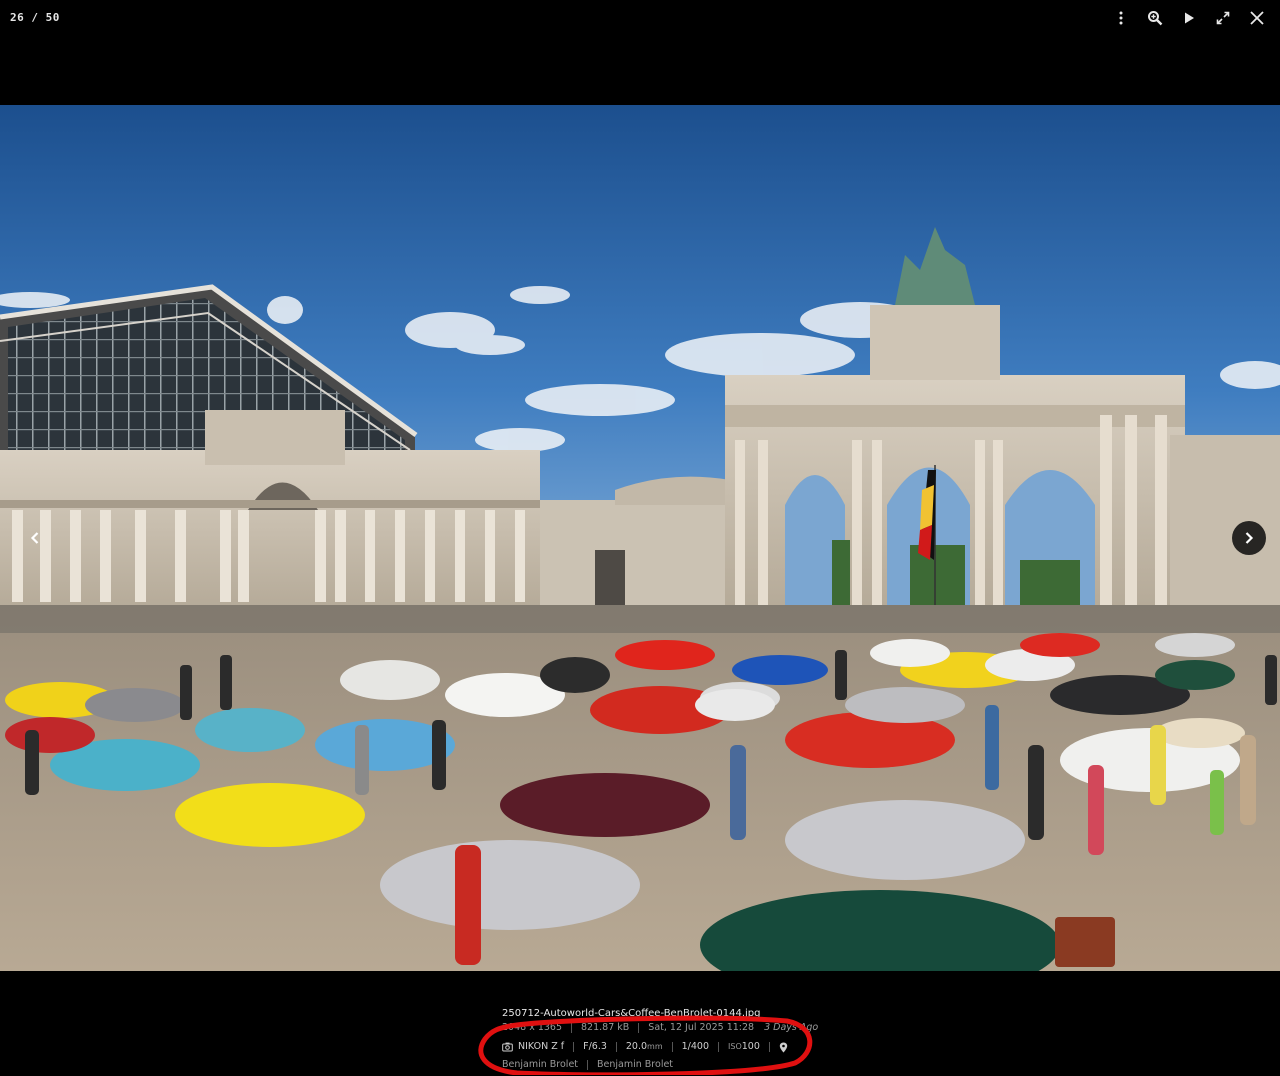 The image size is (1280, 1076). Describe the element at coordinates (701, 1027) in the screenshot. I see `capture-date: Sat, 12 Jul 2025 11:28` at that location.